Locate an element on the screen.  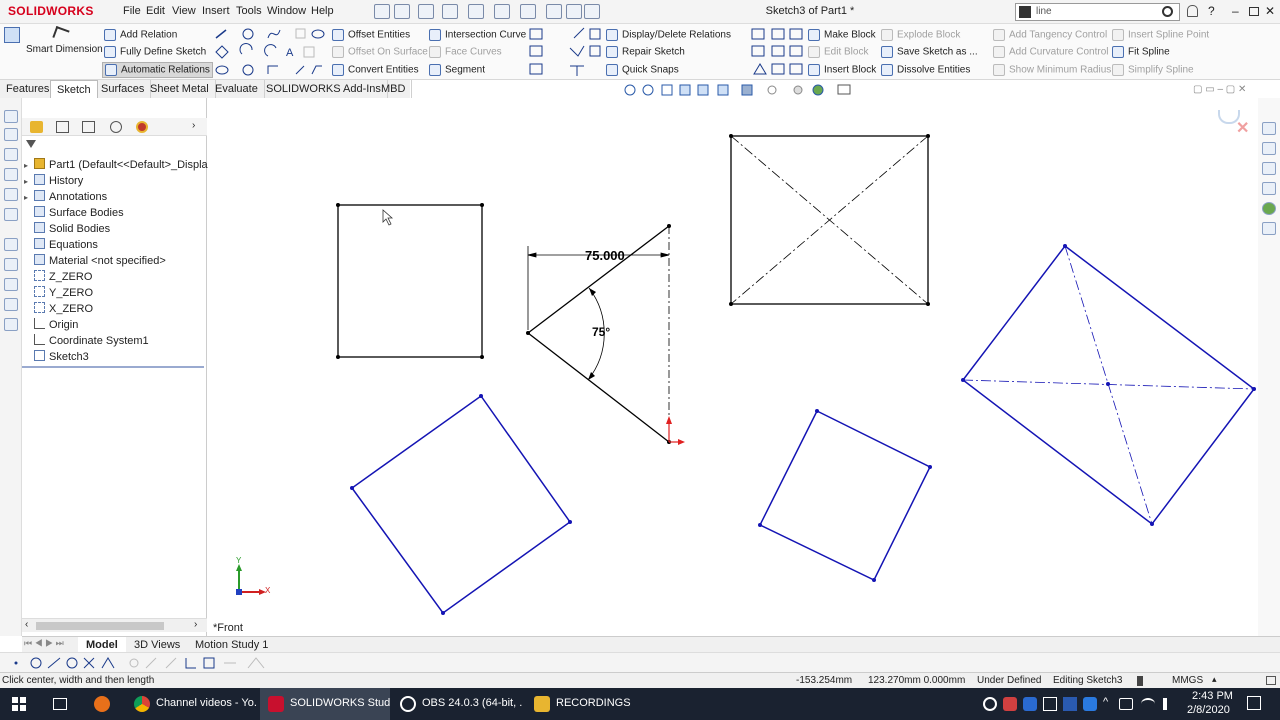
battery-icon is located at coordinates (1126, 704).